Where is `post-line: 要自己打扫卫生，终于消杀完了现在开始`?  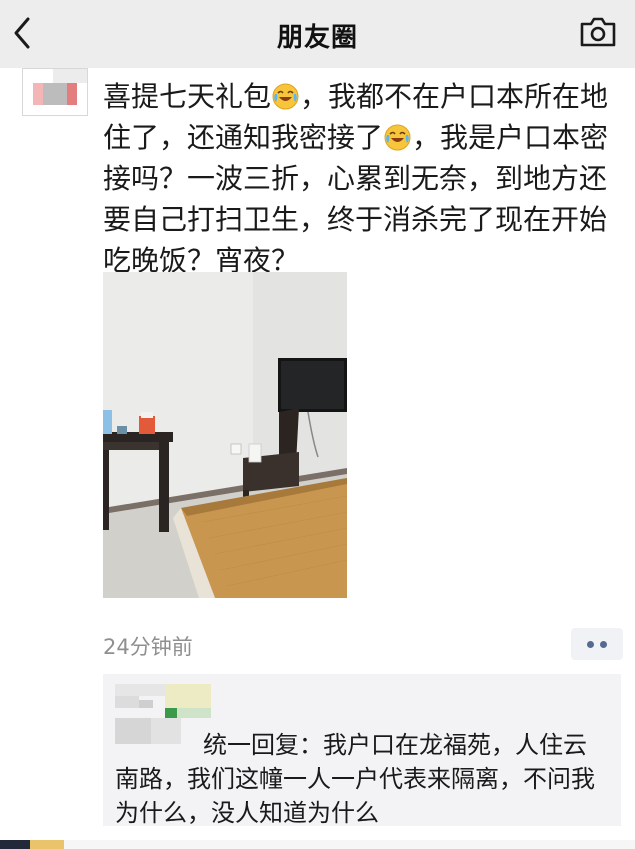 post-line: 要自己打扫卫生，终于消杀完了现在开始 is located at coordinates (355, 219).